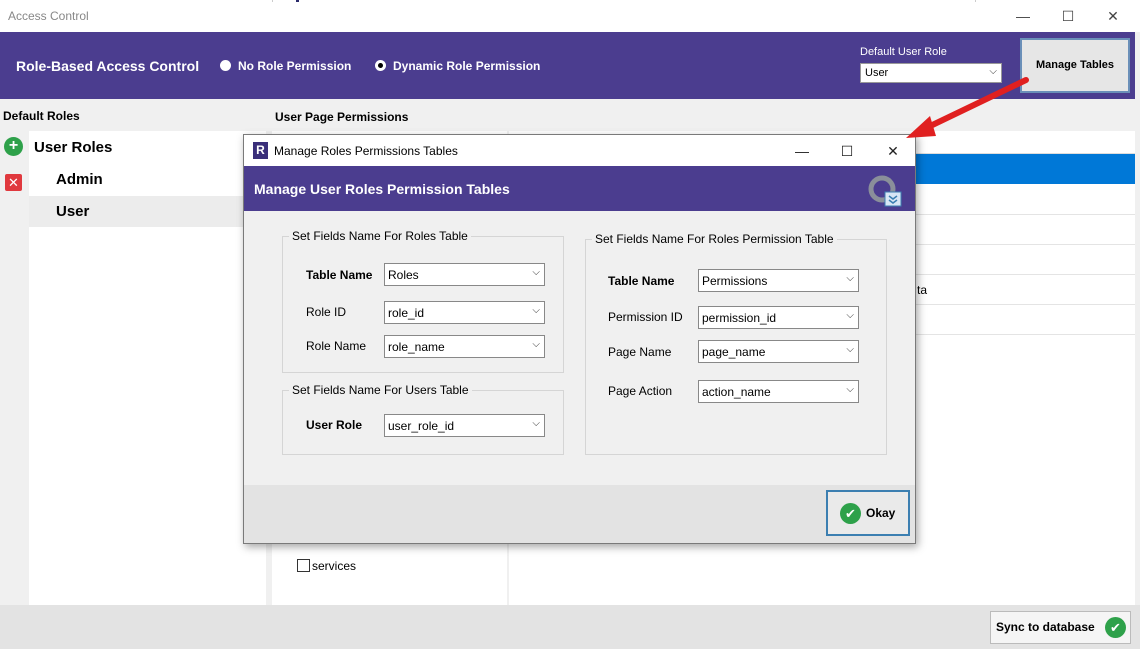 The width and height of the screenshot is (1140, 649). Describe the element at coordinates (41, 116) in the screenshot. I see `default-roles-heading: Default Roles` at that location.